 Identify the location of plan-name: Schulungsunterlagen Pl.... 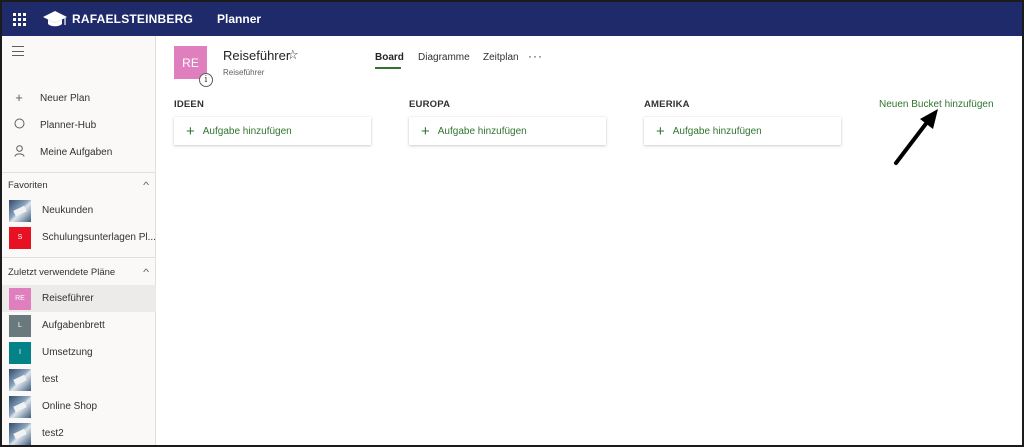
(99, 237).